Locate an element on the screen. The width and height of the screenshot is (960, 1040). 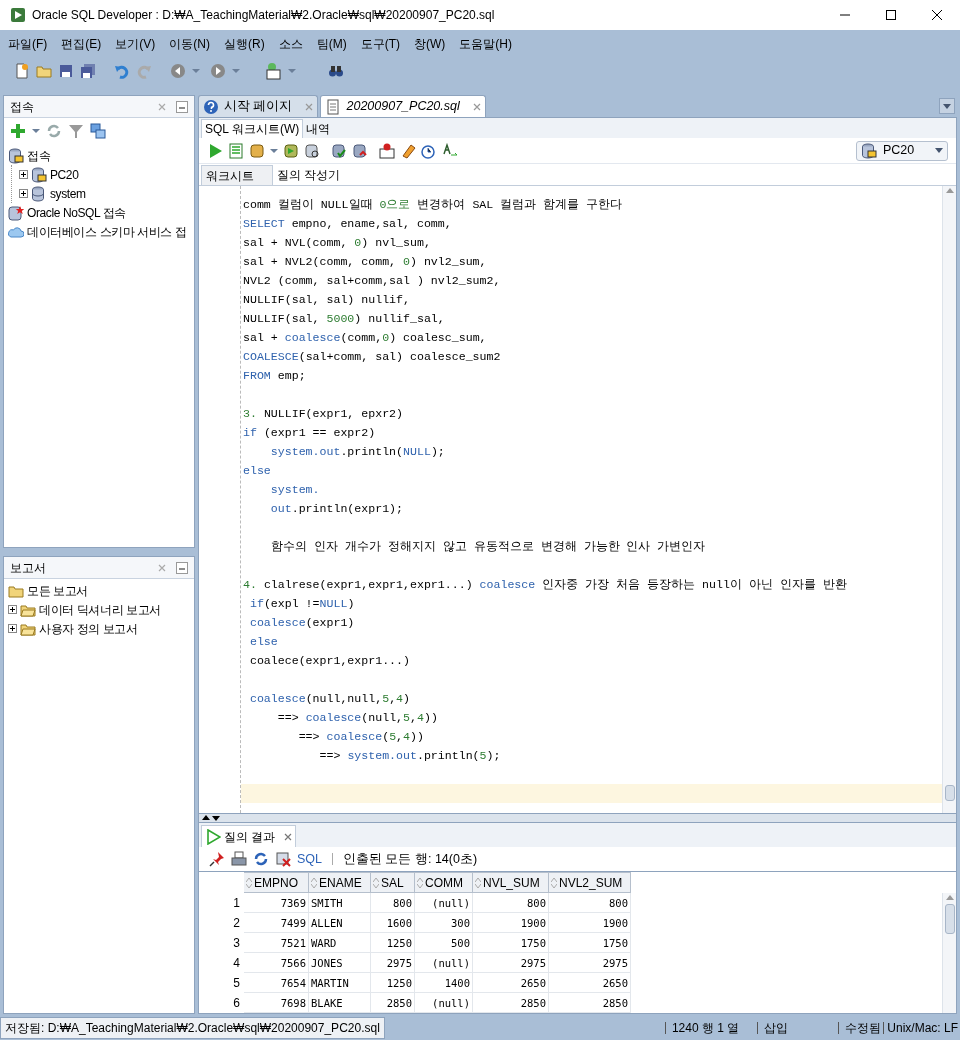
save-icon is located at coordinates (66, 71).